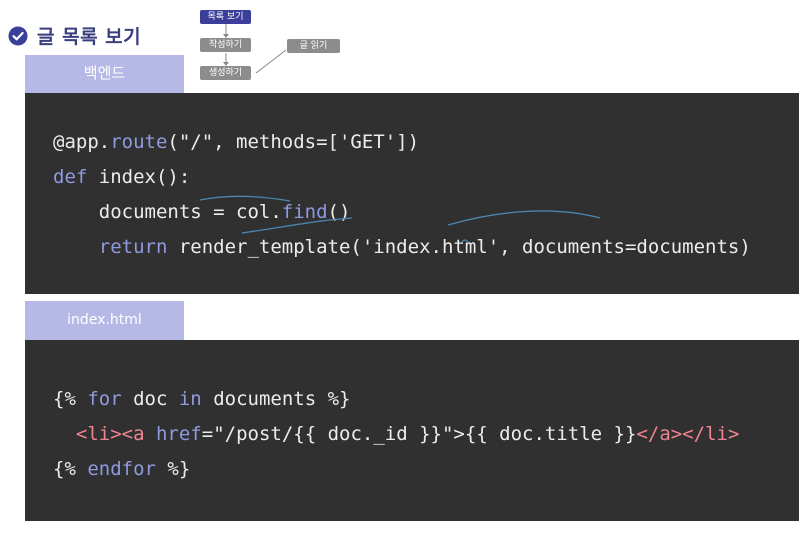  I want to click on code-text: ="/post/{{ doc._id }}">{{ doc.title }}, so click(419, 434).